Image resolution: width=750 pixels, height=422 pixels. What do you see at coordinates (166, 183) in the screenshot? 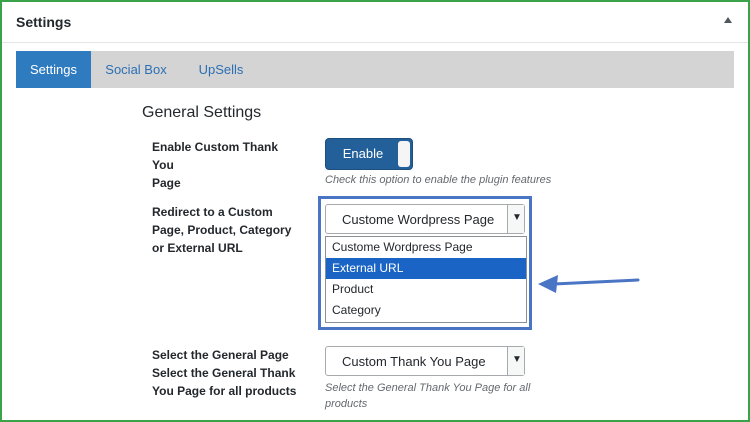
I see `enable-label-line: Page` at bounding box center [166, 183].